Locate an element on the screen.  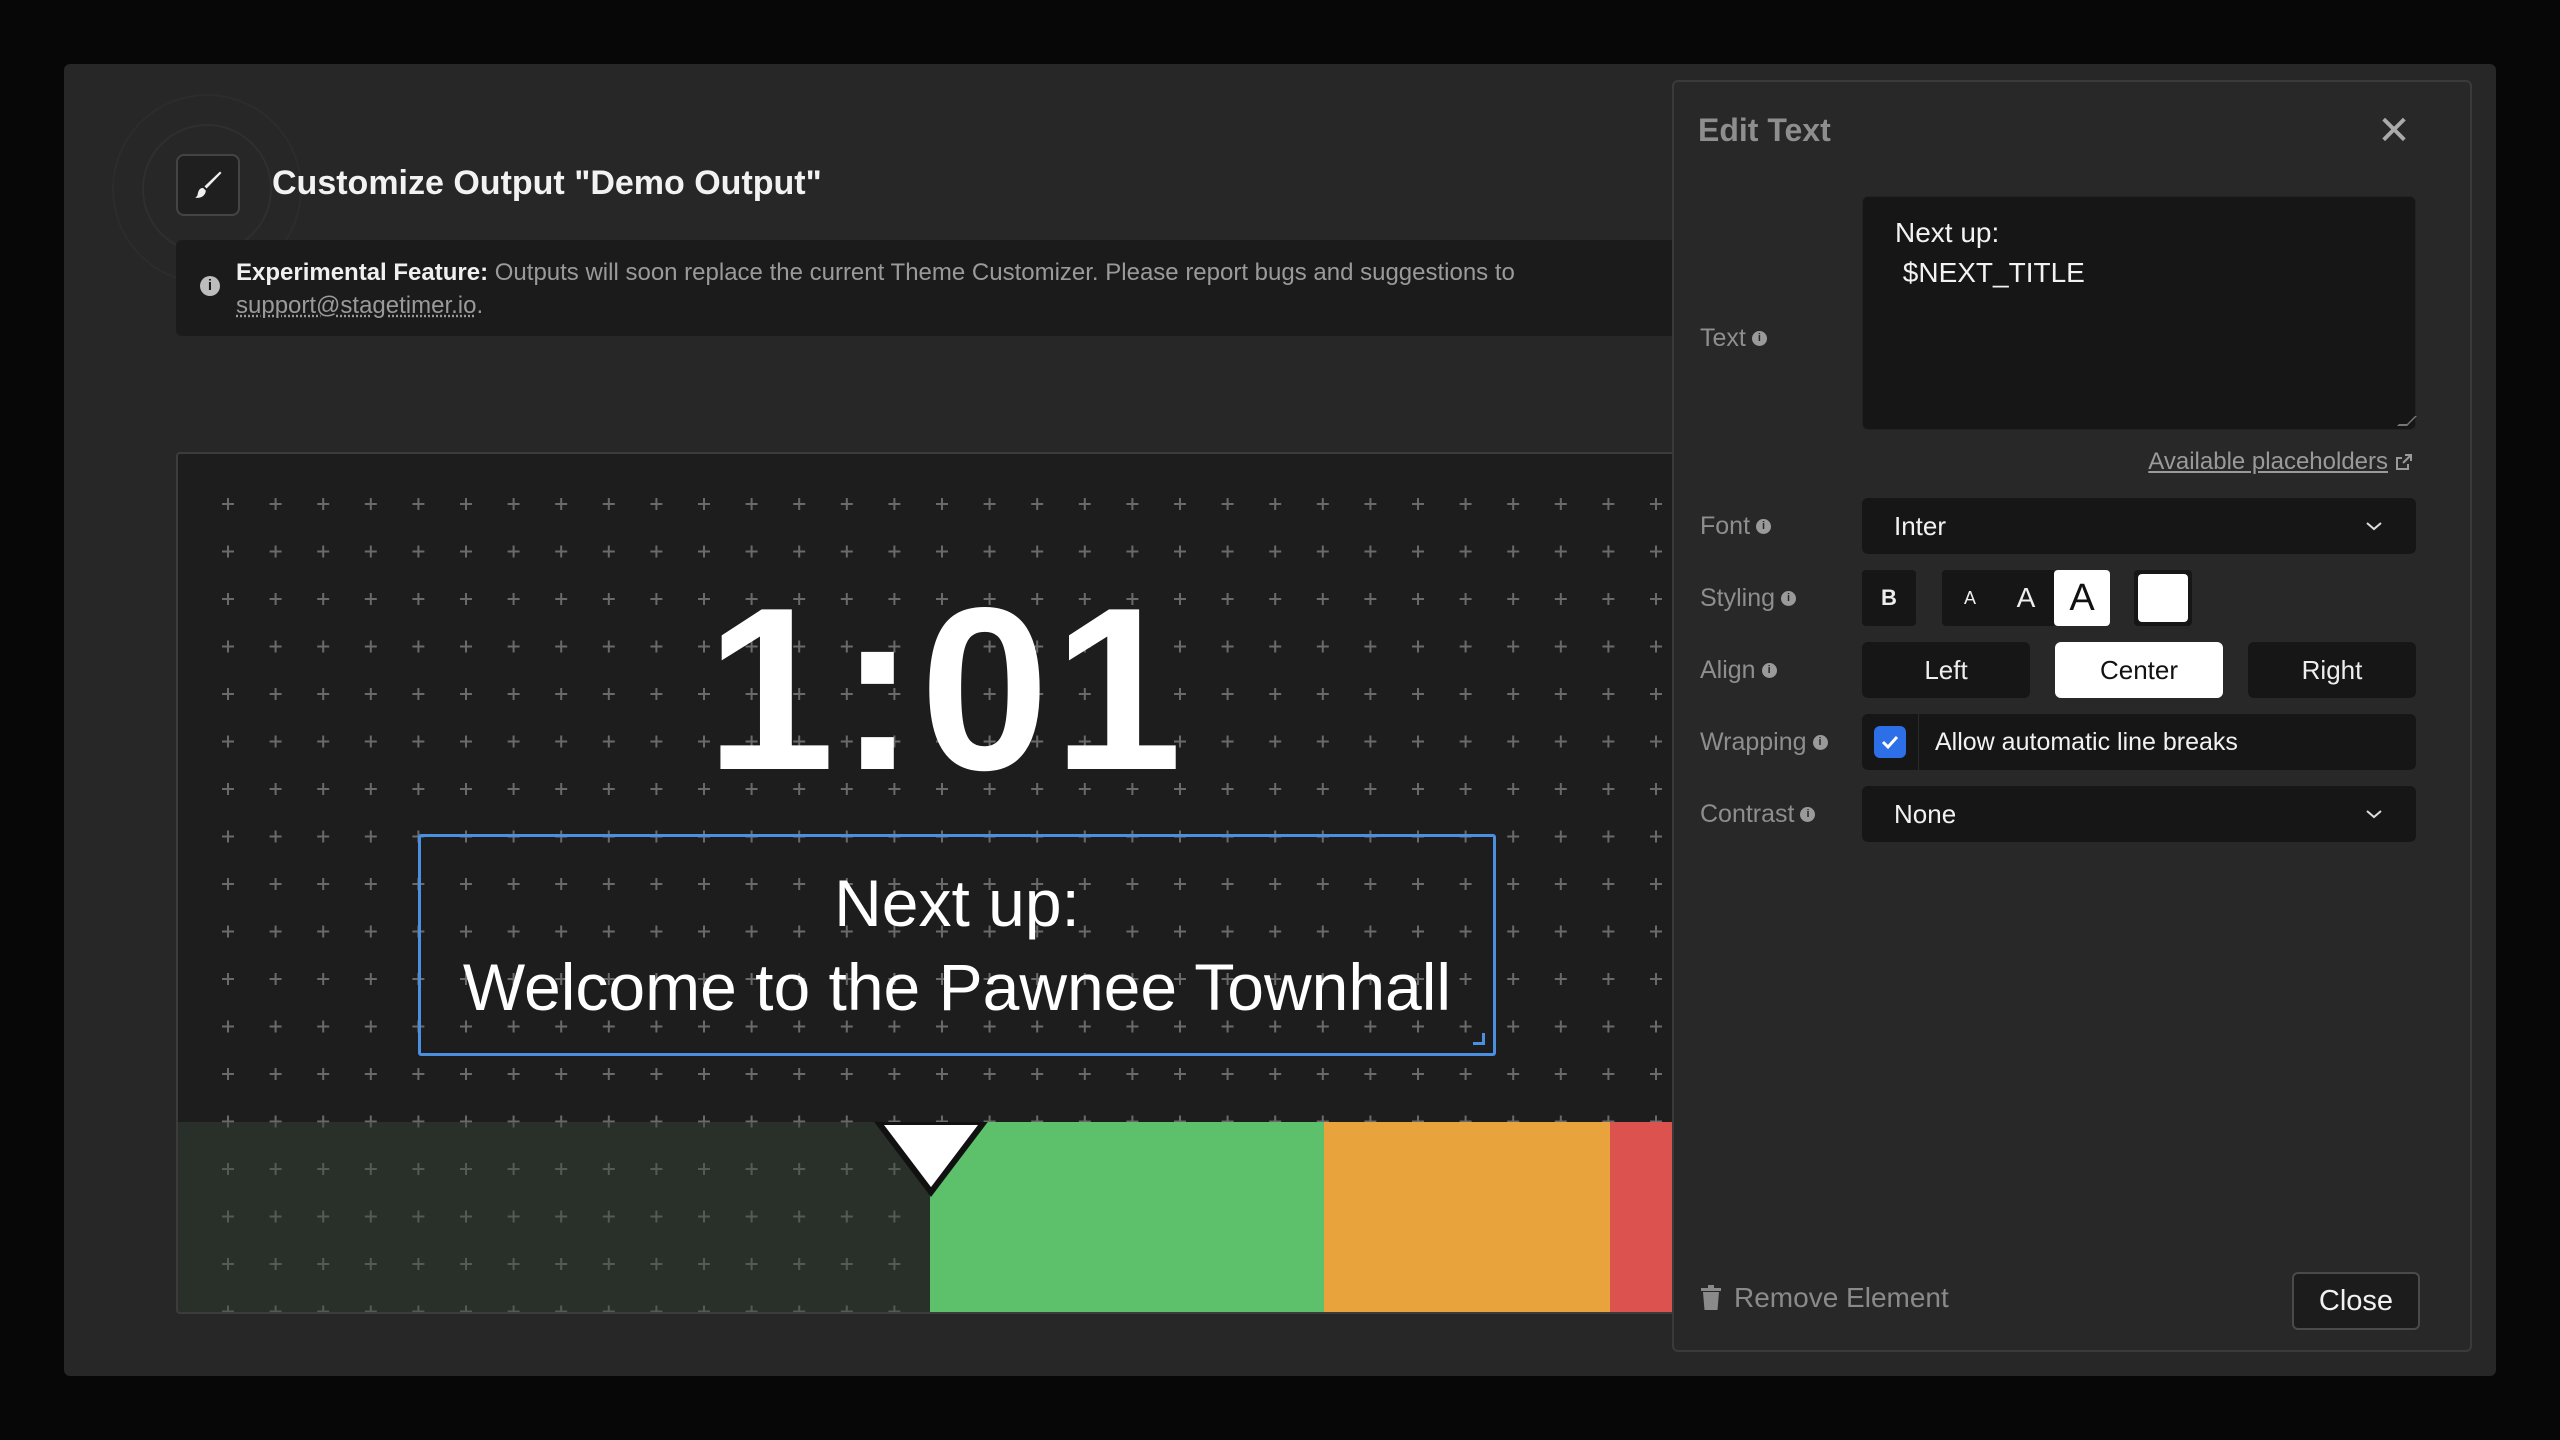
contrast-label-text: Contrast is located at coordinates (1747, 814).